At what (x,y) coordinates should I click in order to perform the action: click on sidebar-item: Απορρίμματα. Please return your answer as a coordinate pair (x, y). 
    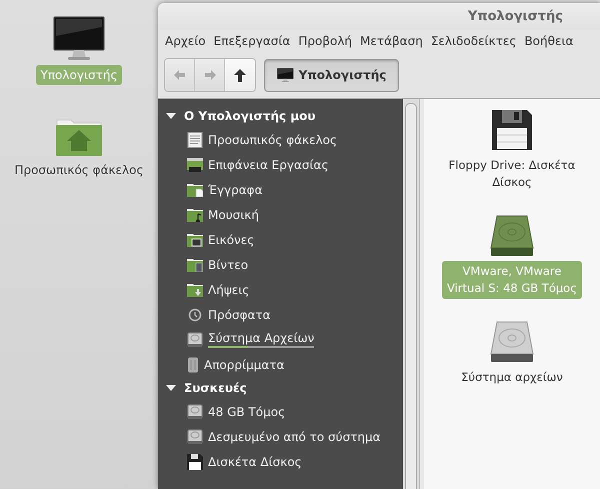
    Looking at the image, I should click on (244, 365).